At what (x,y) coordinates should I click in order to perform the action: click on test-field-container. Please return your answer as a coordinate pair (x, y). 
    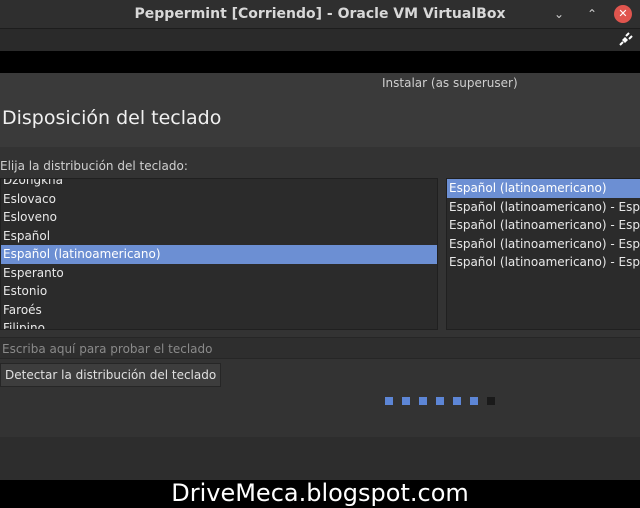
    Looking at the image, I should click on (320, 348).